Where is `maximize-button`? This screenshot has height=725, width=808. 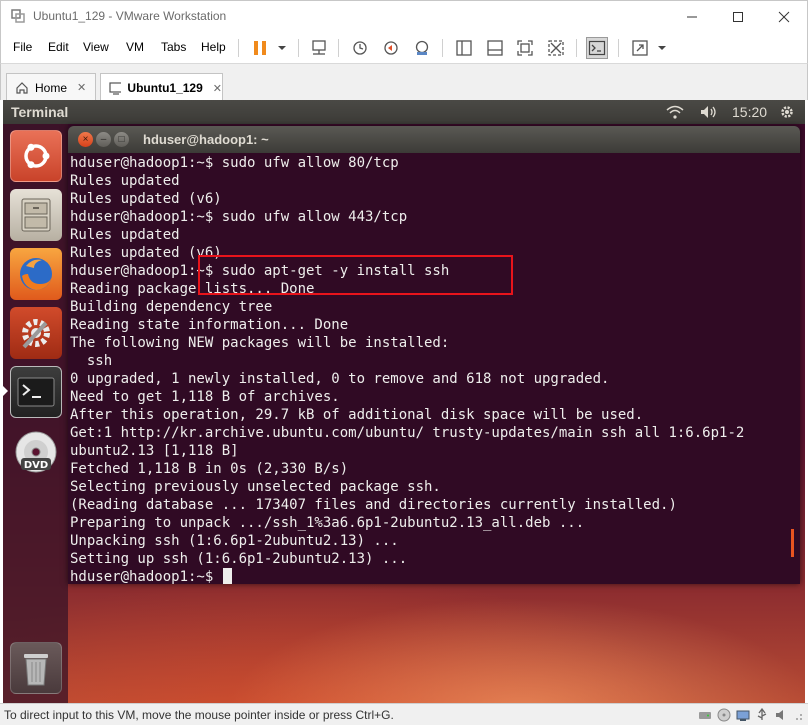
maximize-button is located at coordinates (738, 17).